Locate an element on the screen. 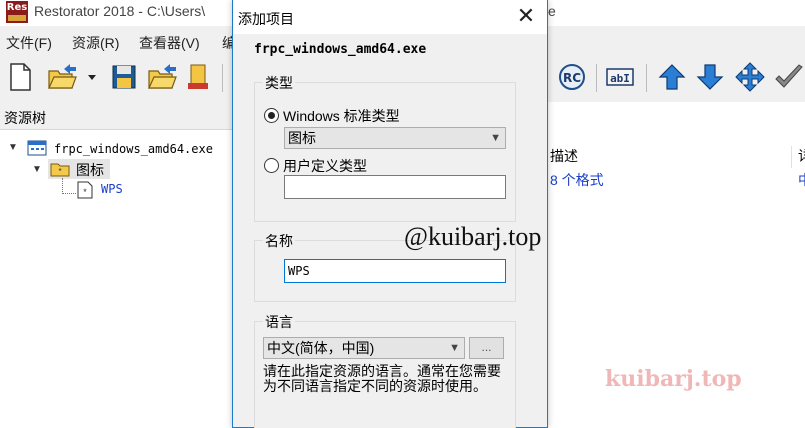 The width and height of the screenshot is (805, 428). move-arrows-icon is located at coordinates (750, 77).